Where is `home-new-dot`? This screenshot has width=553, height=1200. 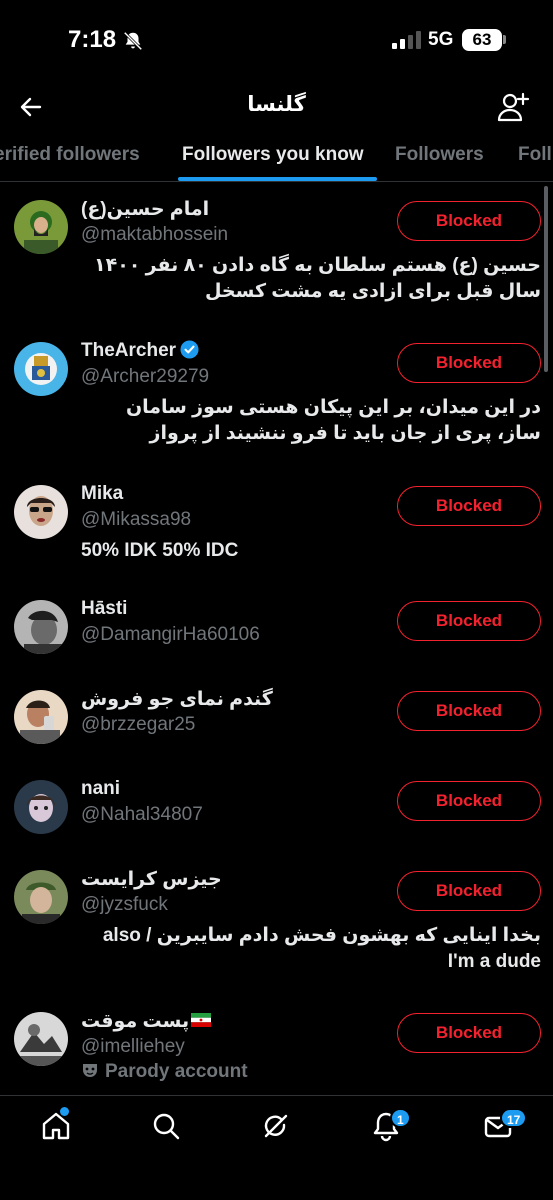 home-new-dot is located at coordinates (64, 1111).